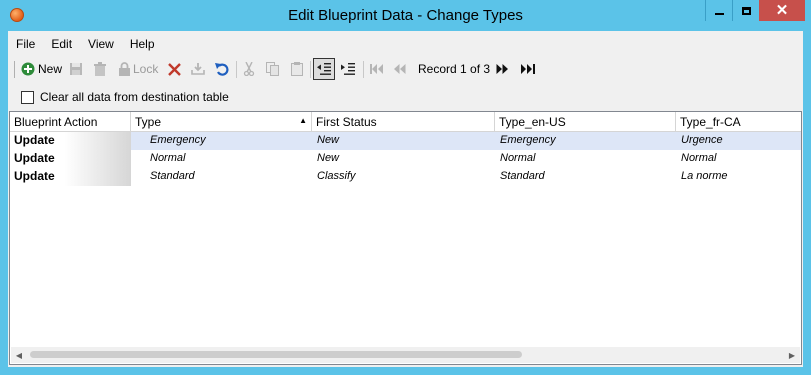 The width and height of the screenshot is (811, 375). What do you see at coordinates (405, 97) in the screenshot?
I see `options-bar: Clear all data from destination table` at bounding box center [405, 97].